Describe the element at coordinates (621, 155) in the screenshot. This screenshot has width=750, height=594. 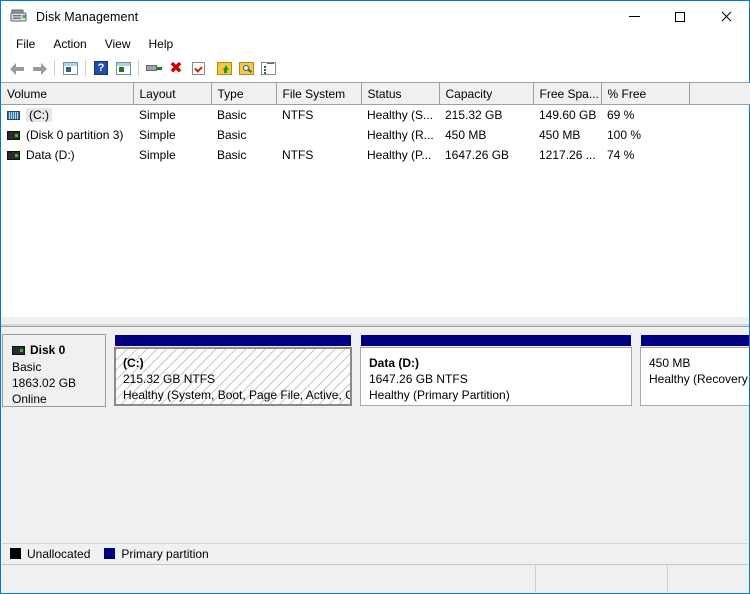
I see `cell-percent-free: 74 %` at that location.